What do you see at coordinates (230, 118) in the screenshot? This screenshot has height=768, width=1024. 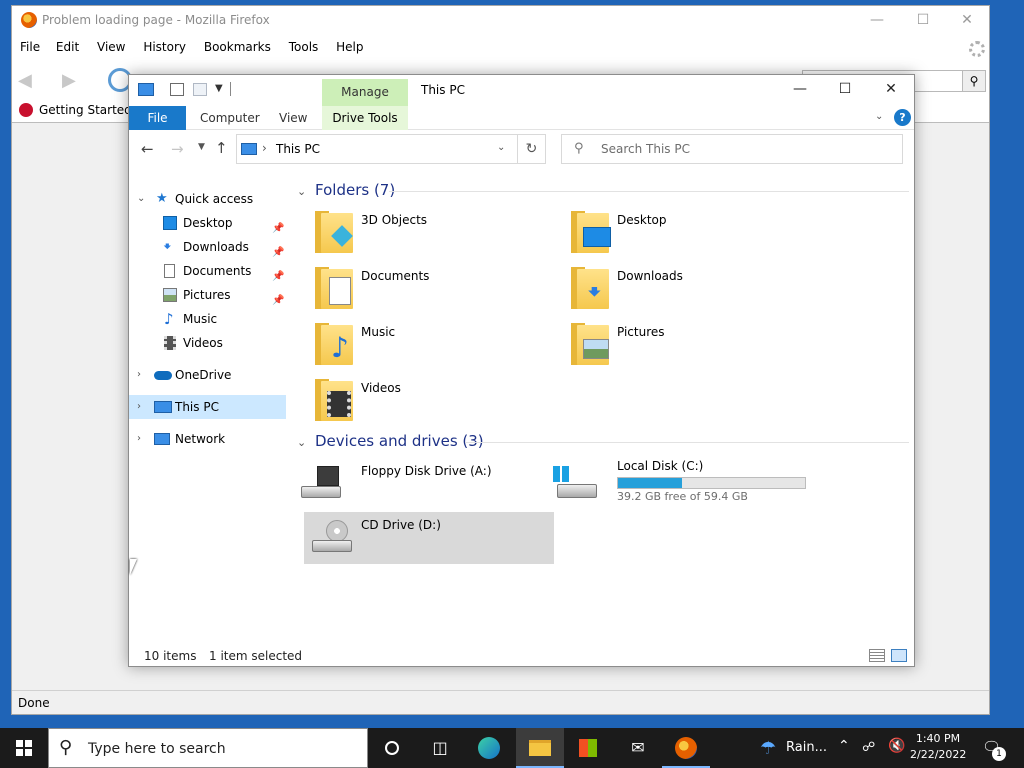 I see `tab-computer: Computer` at bounding box center [230, 118].